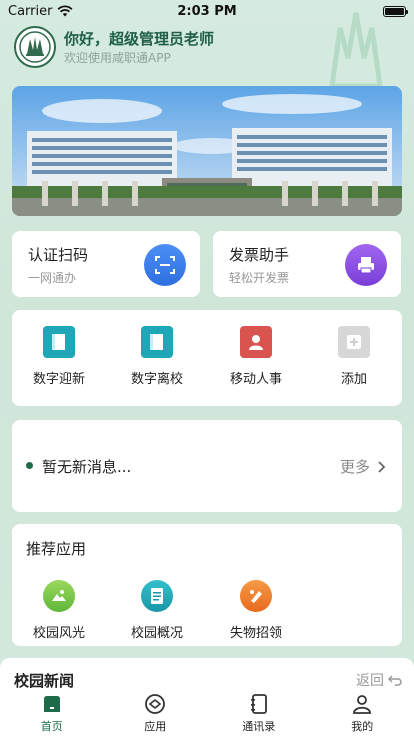 This screenshot has height=736, width=414. I want to click on app-digital-enrollment: 数字迎新, so click(59, 356).